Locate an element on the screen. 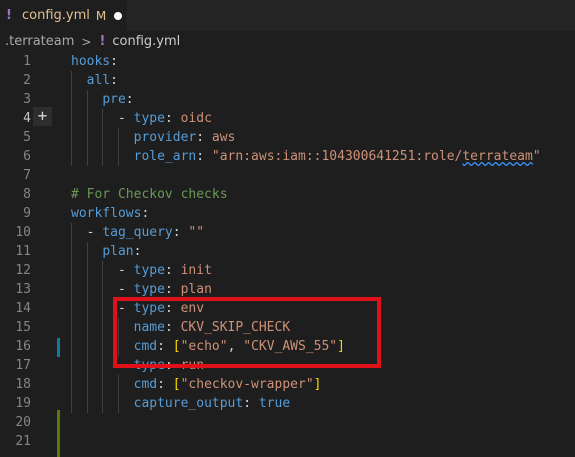 The height and width of the screenshot is (457, 575). code-line: 19 capture_output: true is located at coordinates (287, 403).